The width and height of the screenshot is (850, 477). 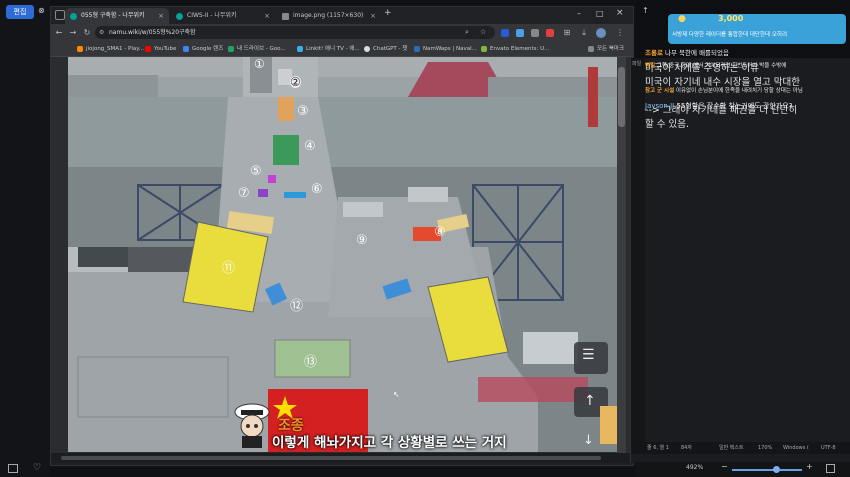 I want to click on url-text: namu.wiki/w/055형%20구축함, so click(x=152, y=32).